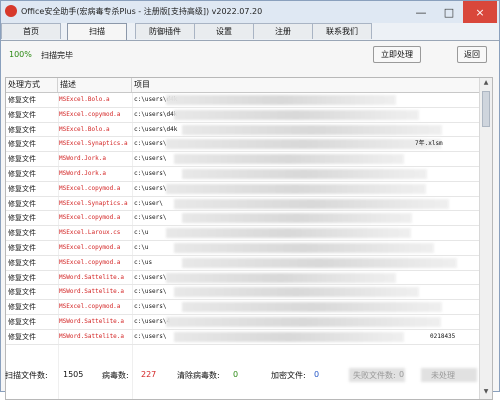 The width and height of the screenshot is (500, 400). I want to click on table-row: 修复文件 MSExcel.copymod.a c:\u, so click(243, 248).